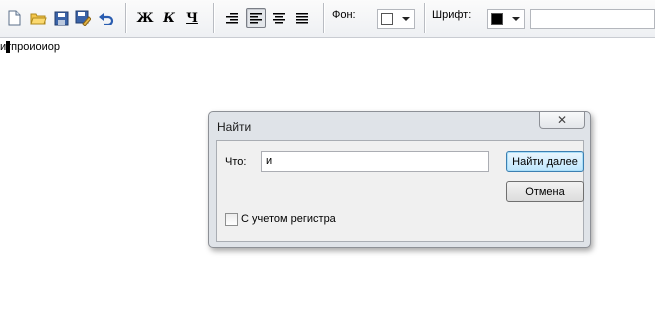 The height and width of the screenshot is (315, 655). I want to click on search-label: Что:, so click(236, 162).